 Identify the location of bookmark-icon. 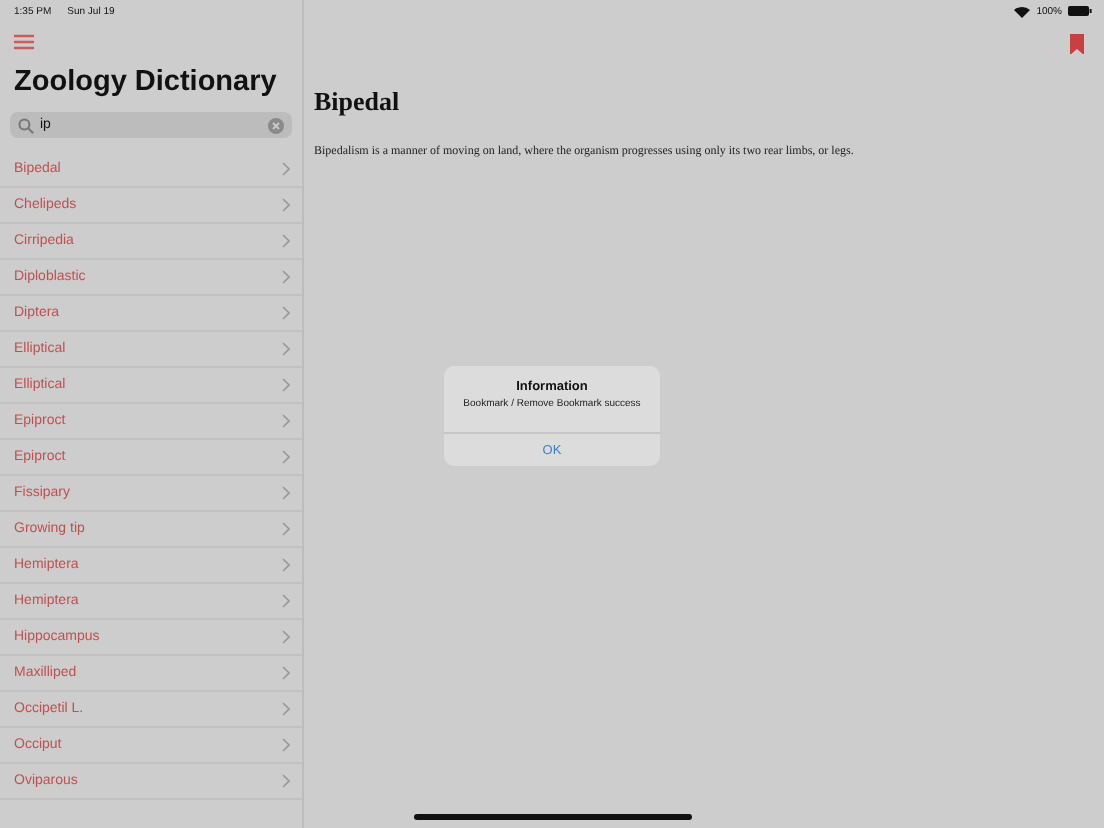
(1077, 44).